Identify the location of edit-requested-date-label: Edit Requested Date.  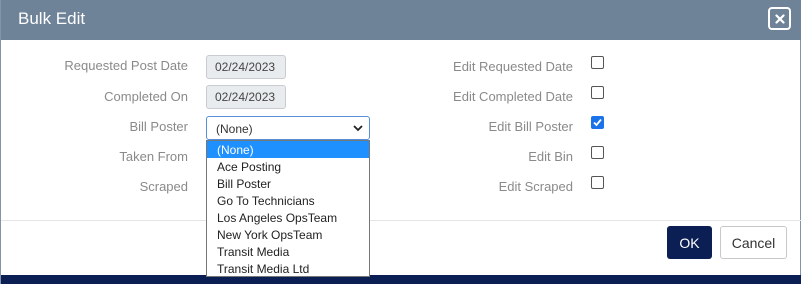
(513, 66).